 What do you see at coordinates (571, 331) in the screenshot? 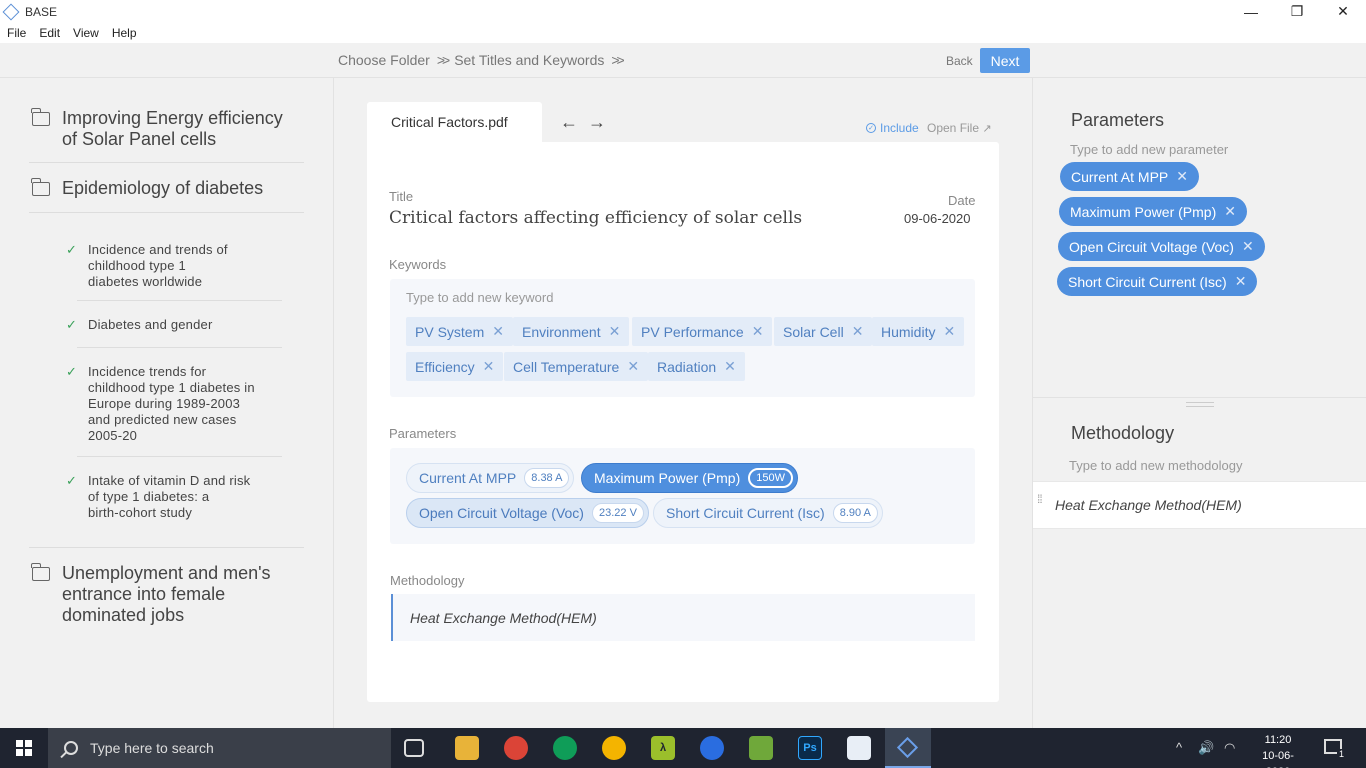
I see `keyword-chip: Environment ✕` at bounding box center [571, 331].